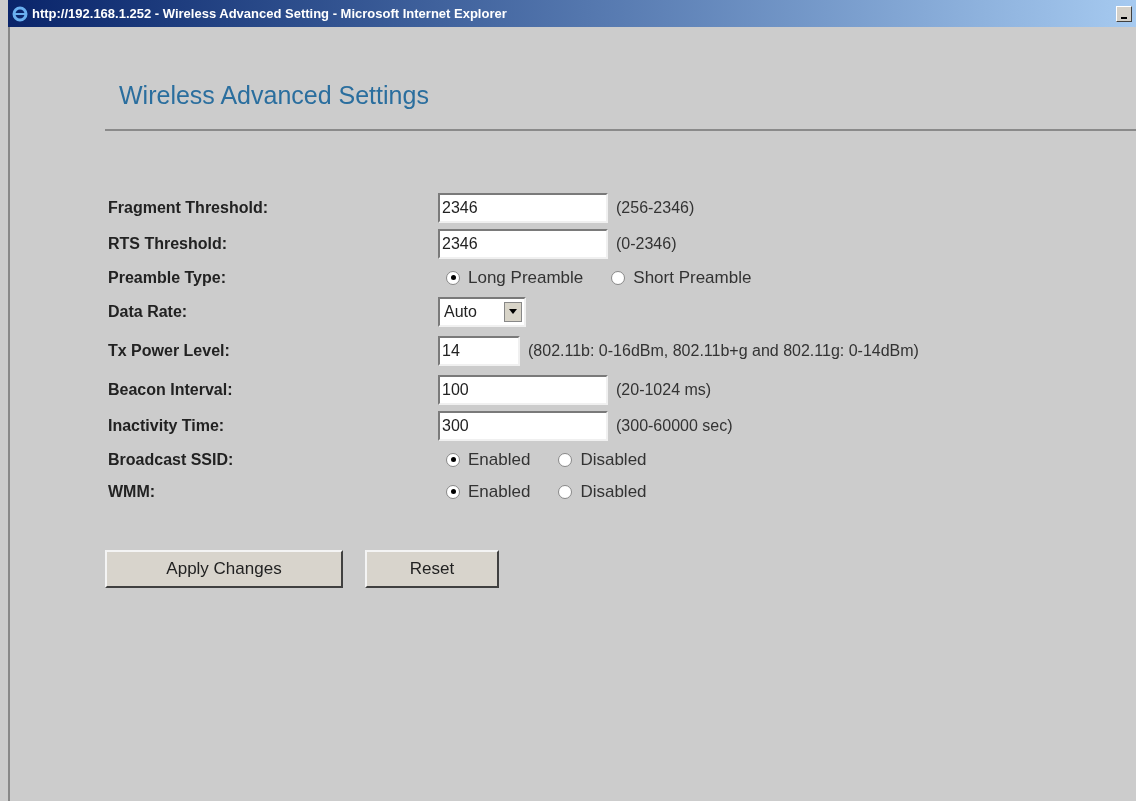 The height and width of the screenshot is (801, 1136). What do you see at coordinates (166, 425) in the screenshot?
I see `field-label: Inactivity Time:` at bounding box center [166, 425].